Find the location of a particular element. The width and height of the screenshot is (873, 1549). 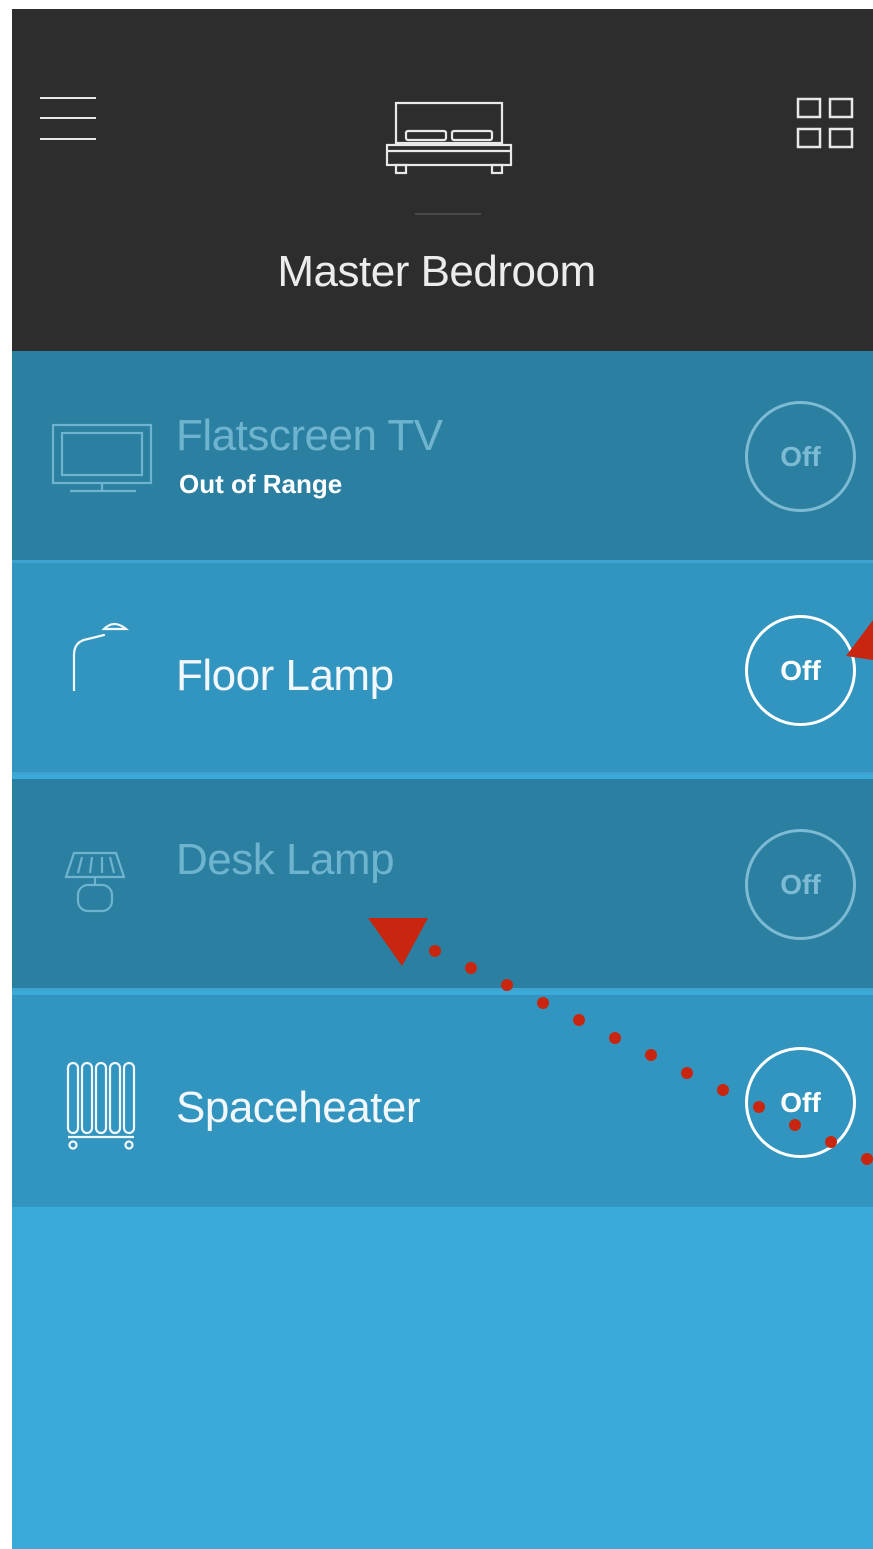

tv-icon is located at coordinates (102, 458).